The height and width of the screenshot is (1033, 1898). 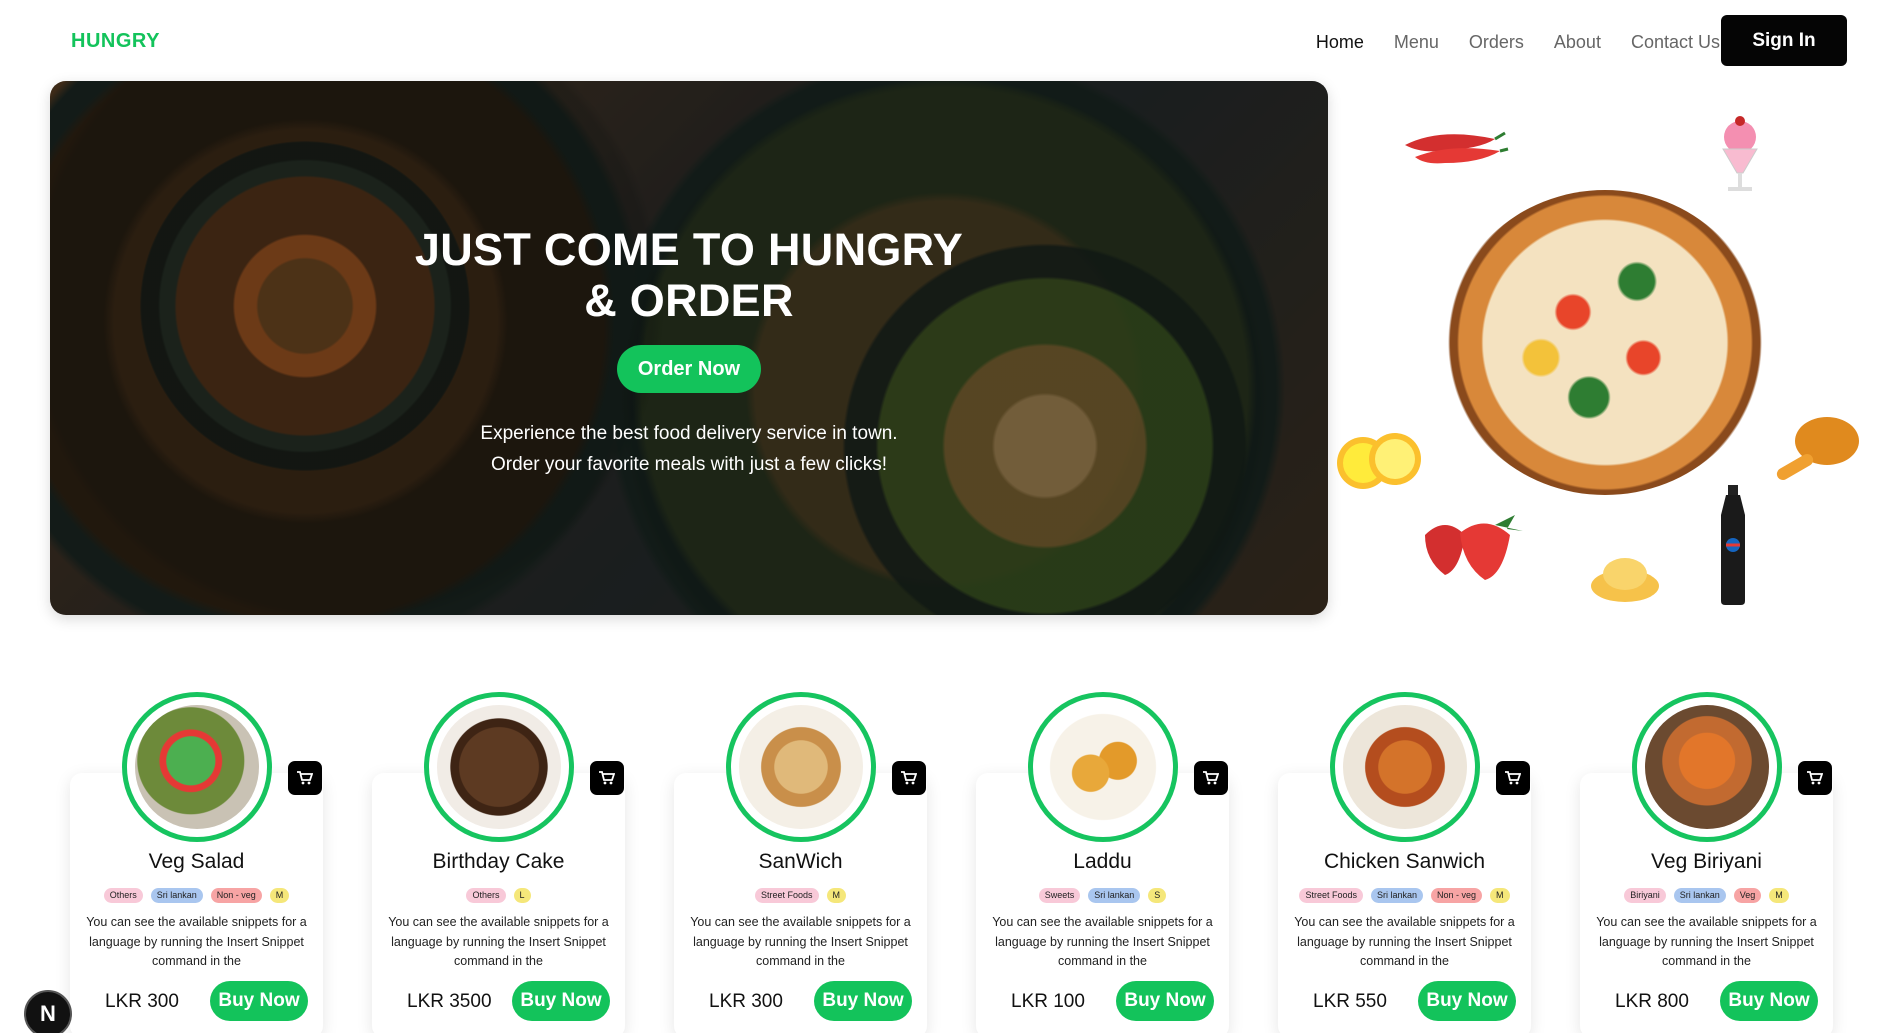 I want to click on product-tags: Others L, so click(x=498, y=895).